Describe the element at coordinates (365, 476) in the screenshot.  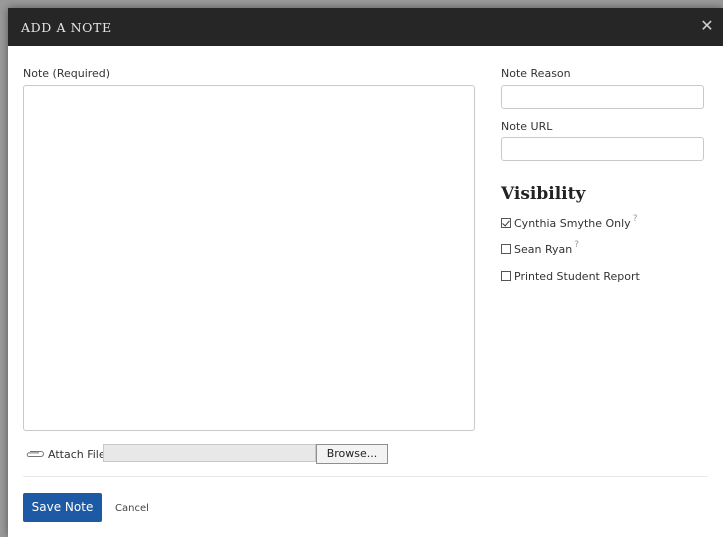
I see `footer-divider` at that location.